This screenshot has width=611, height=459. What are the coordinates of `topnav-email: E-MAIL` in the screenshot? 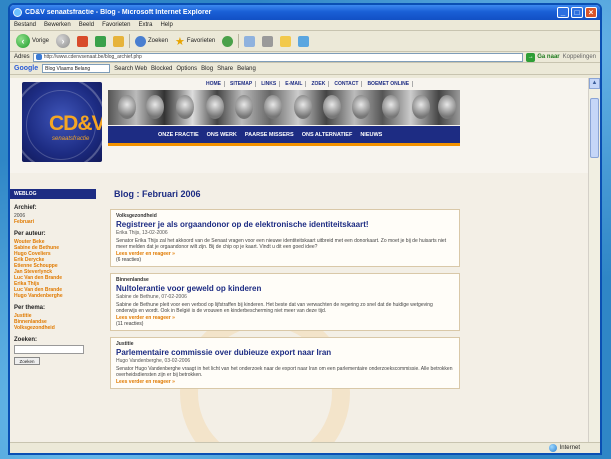 It's located at (294, 84).